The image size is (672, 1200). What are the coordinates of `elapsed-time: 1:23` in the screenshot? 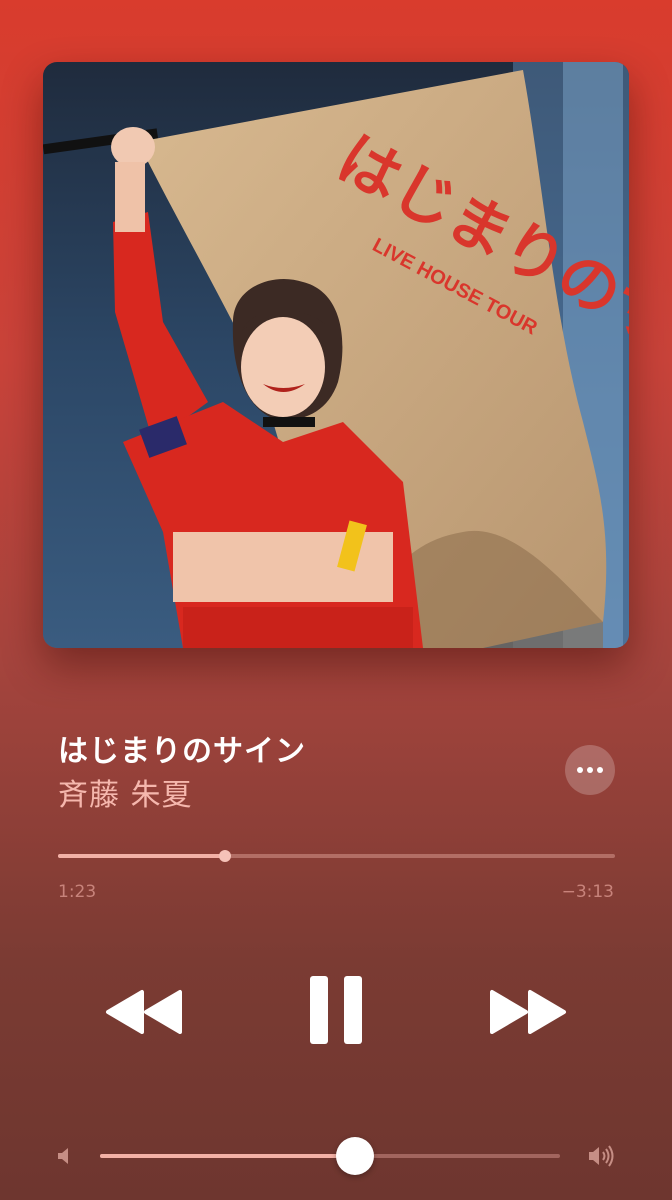 It's located at (77, 892).